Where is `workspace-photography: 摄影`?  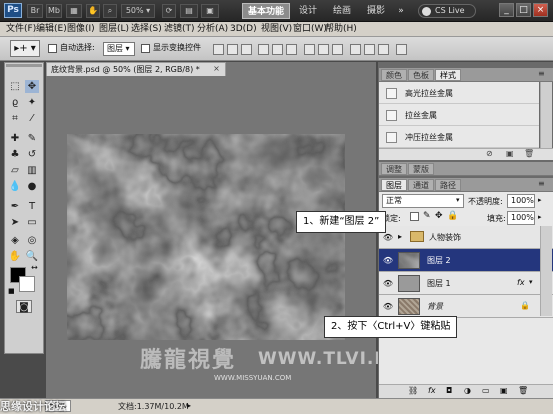 workspace-photography: 摄影 is located at coordinates (376, 11).